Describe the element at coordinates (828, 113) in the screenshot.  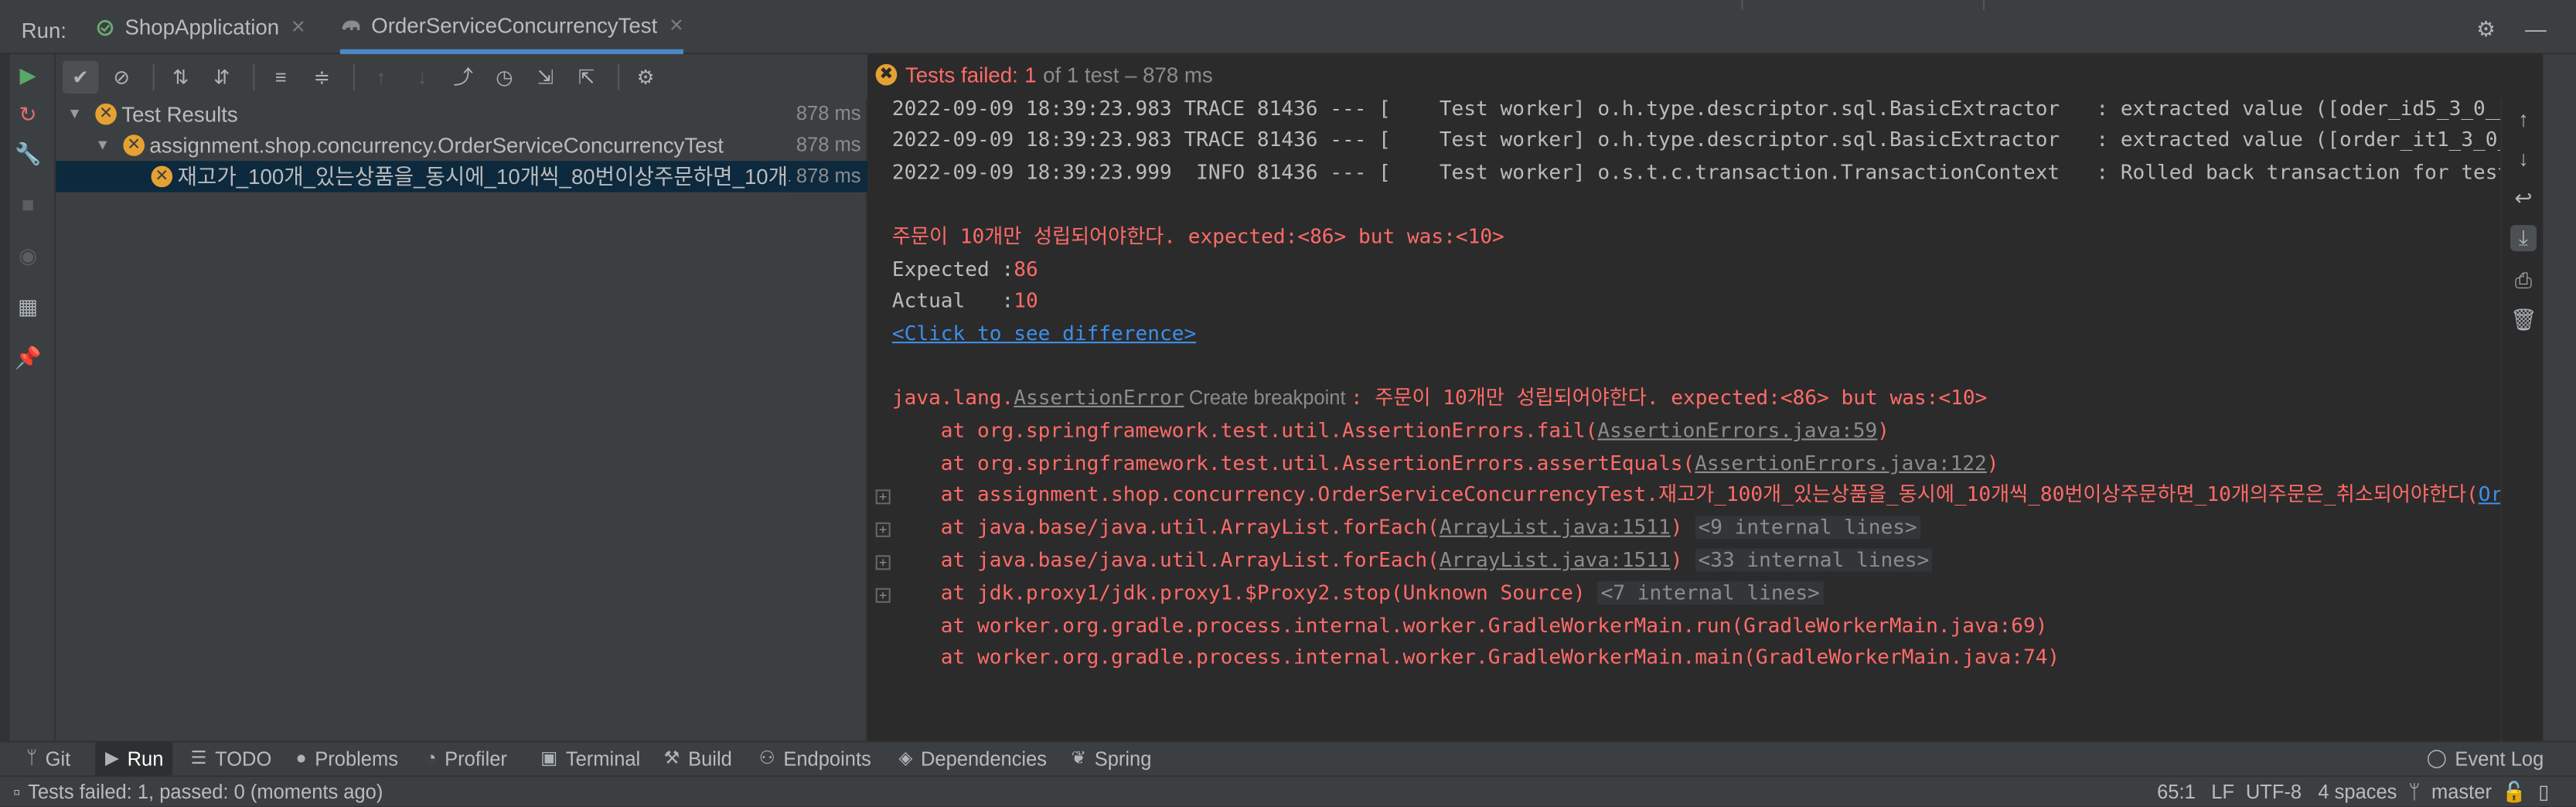
I see `tree-item-time: 878 ms` at that location.